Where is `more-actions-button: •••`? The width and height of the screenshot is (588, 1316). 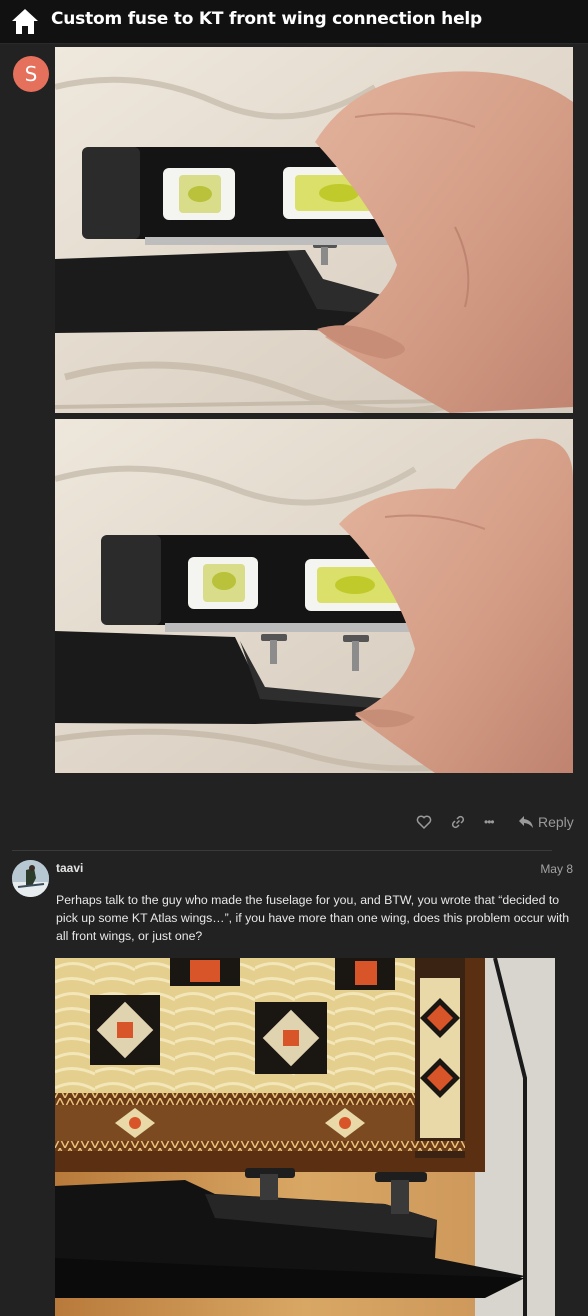
more-actions-button: ••• is located at coordinates (489, 822).